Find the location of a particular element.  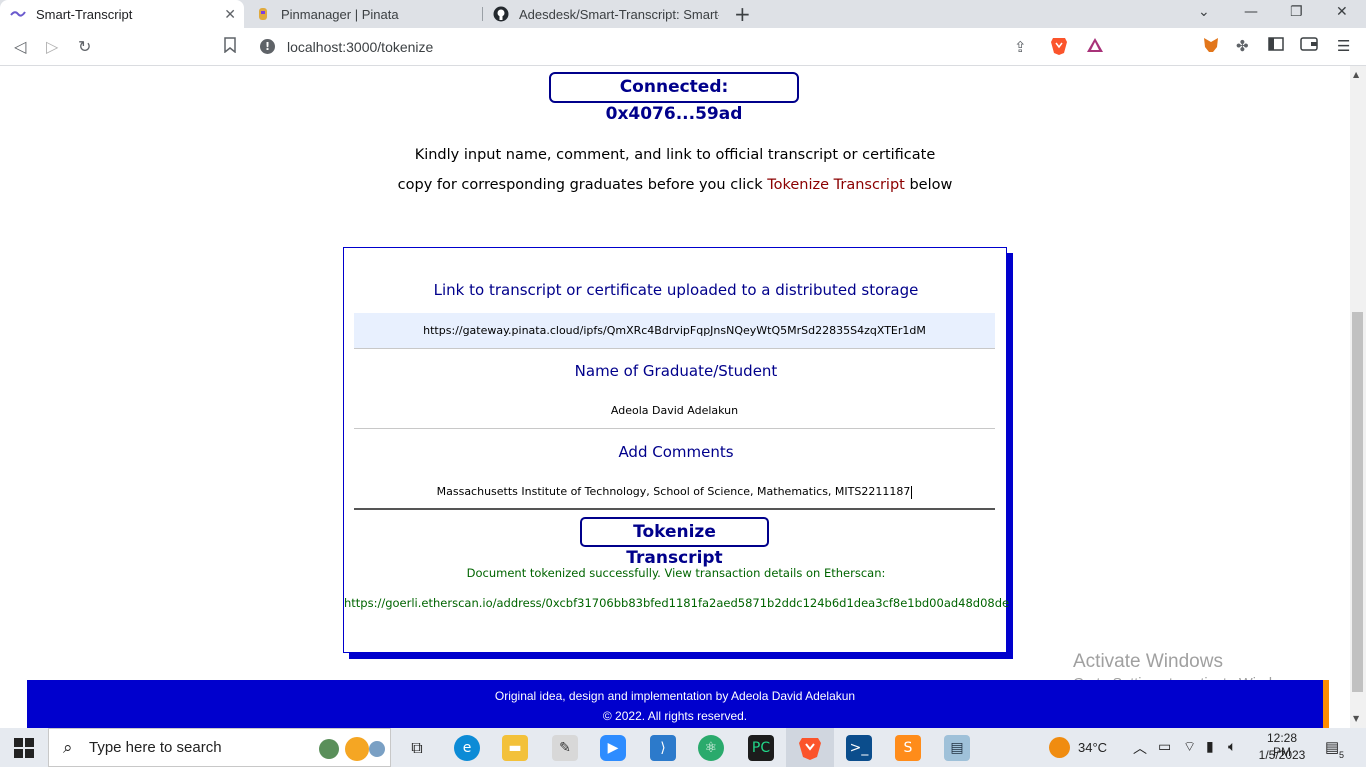

edge-icon: e is located at coordinates (467, 748).